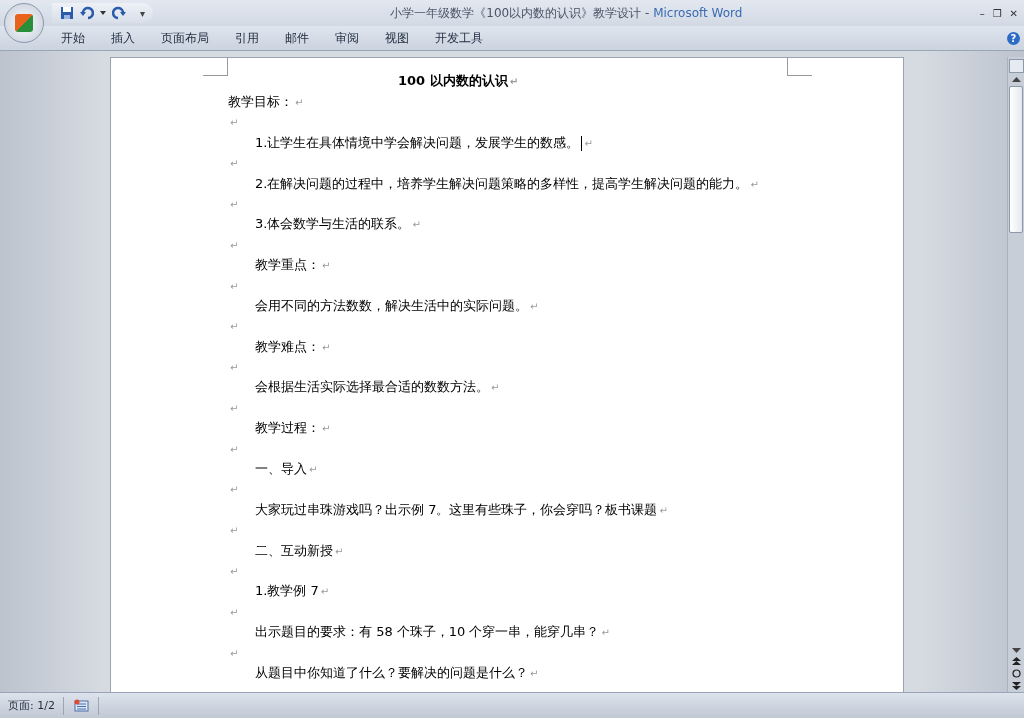 This screenshot has height=718, width=1024. Describe the element at coordinates (1013, 13) in the screenshot. I see `window-control: ✕` at that location.